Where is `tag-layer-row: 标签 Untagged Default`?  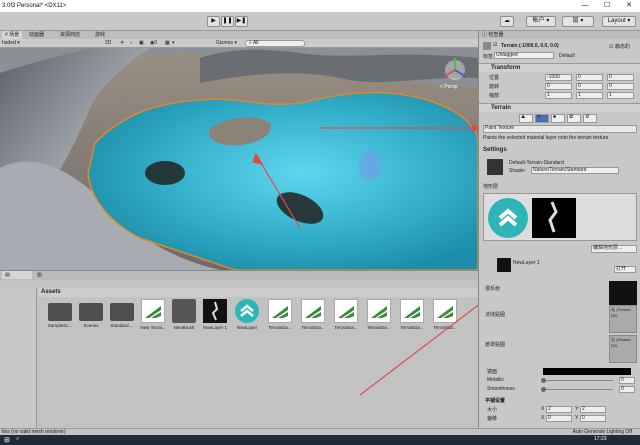 tag-layer-row: 标签 Untagged Default is located at coordinates (559, 56).